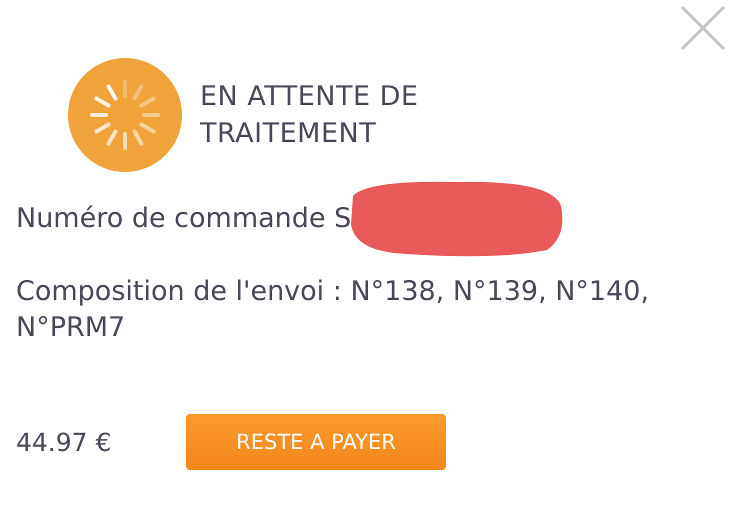 This screenshot has height=508, width=742. I want to click on amount-due: 44.97 €, so click(64, 442).